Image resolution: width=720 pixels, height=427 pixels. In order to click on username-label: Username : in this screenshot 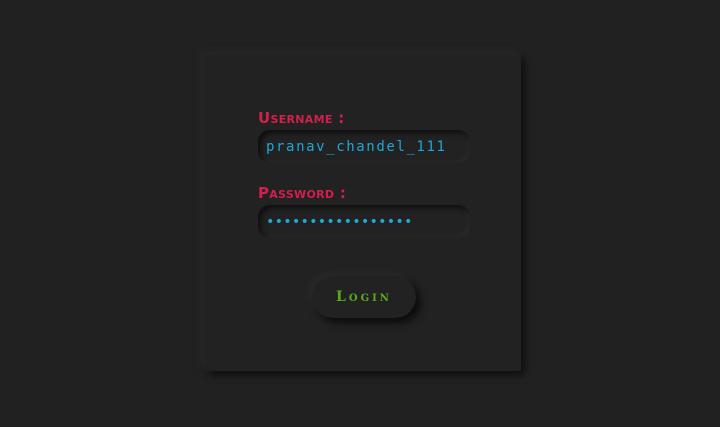, I will do `click(301, 118)`.